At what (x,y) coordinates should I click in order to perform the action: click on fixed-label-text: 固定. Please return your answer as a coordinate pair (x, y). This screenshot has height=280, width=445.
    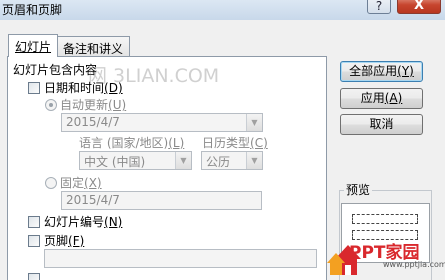
    Looking at the image, I should click on (72, 183).